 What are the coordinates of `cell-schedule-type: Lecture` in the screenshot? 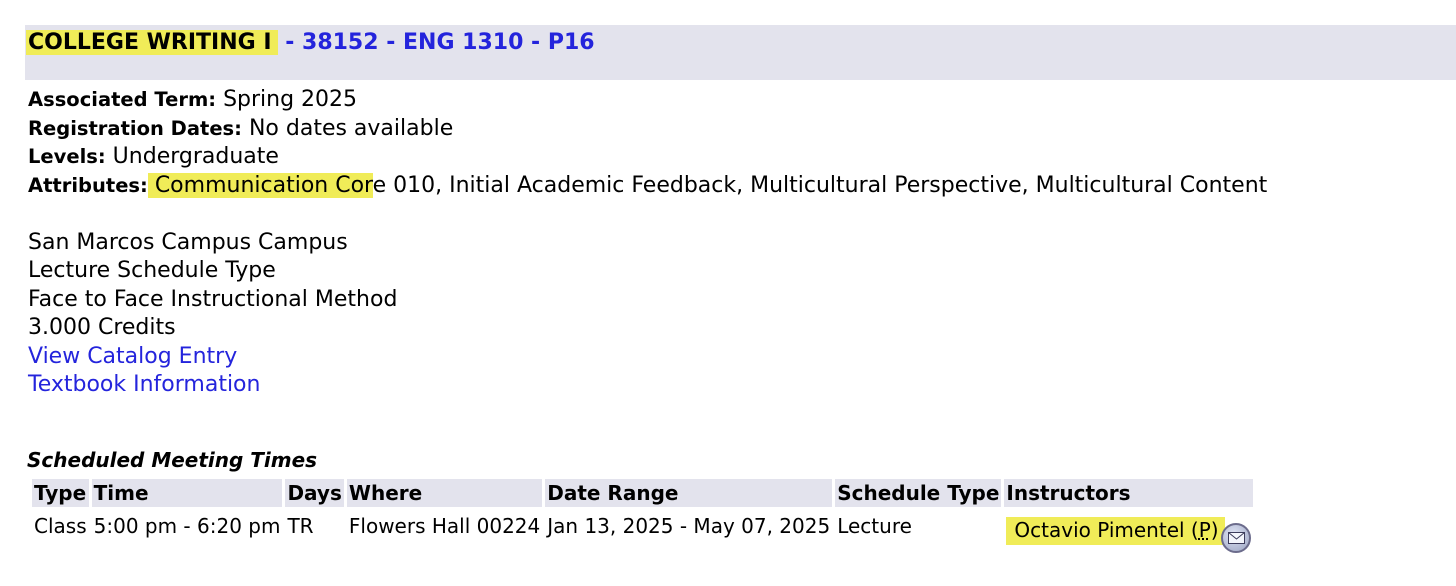 It's located at (874, 526).